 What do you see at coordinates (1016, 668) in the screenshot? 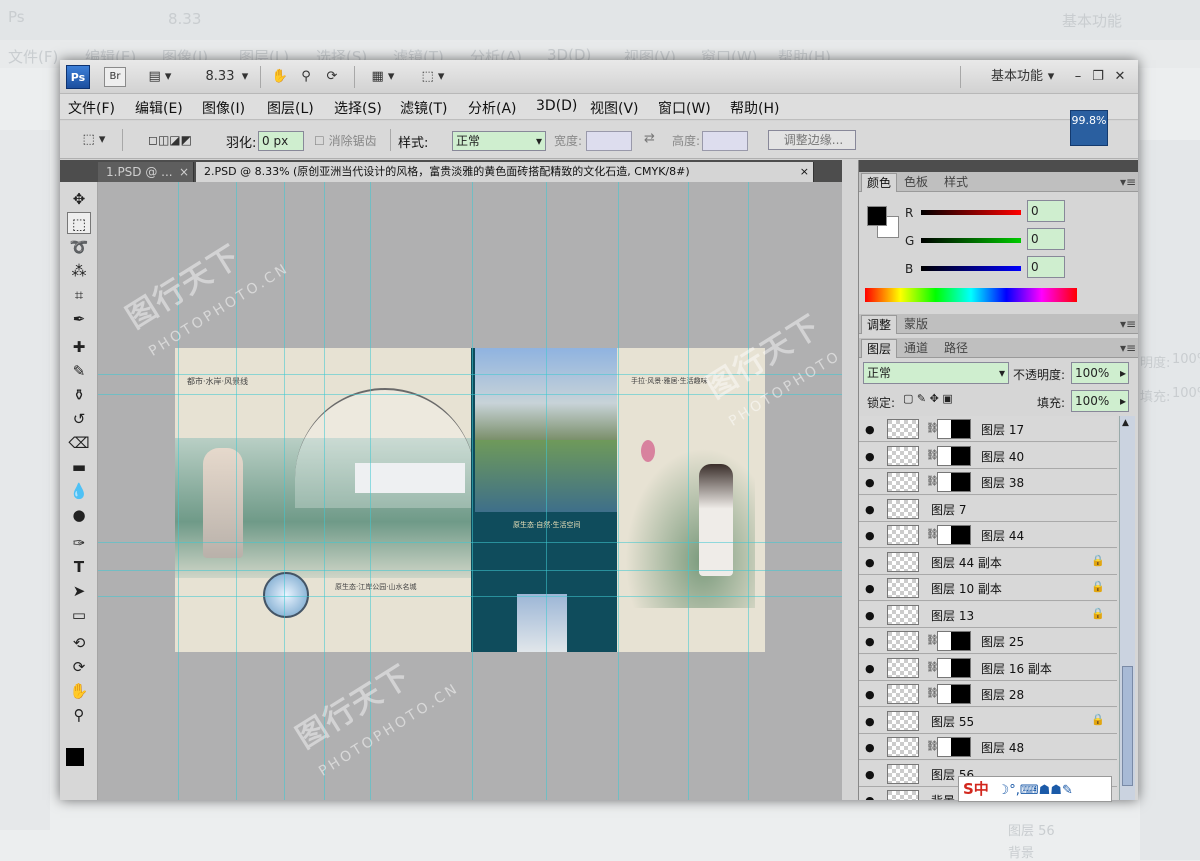
I see `layer-name: 图层 16 副本` at bounding box center [1016, 668].